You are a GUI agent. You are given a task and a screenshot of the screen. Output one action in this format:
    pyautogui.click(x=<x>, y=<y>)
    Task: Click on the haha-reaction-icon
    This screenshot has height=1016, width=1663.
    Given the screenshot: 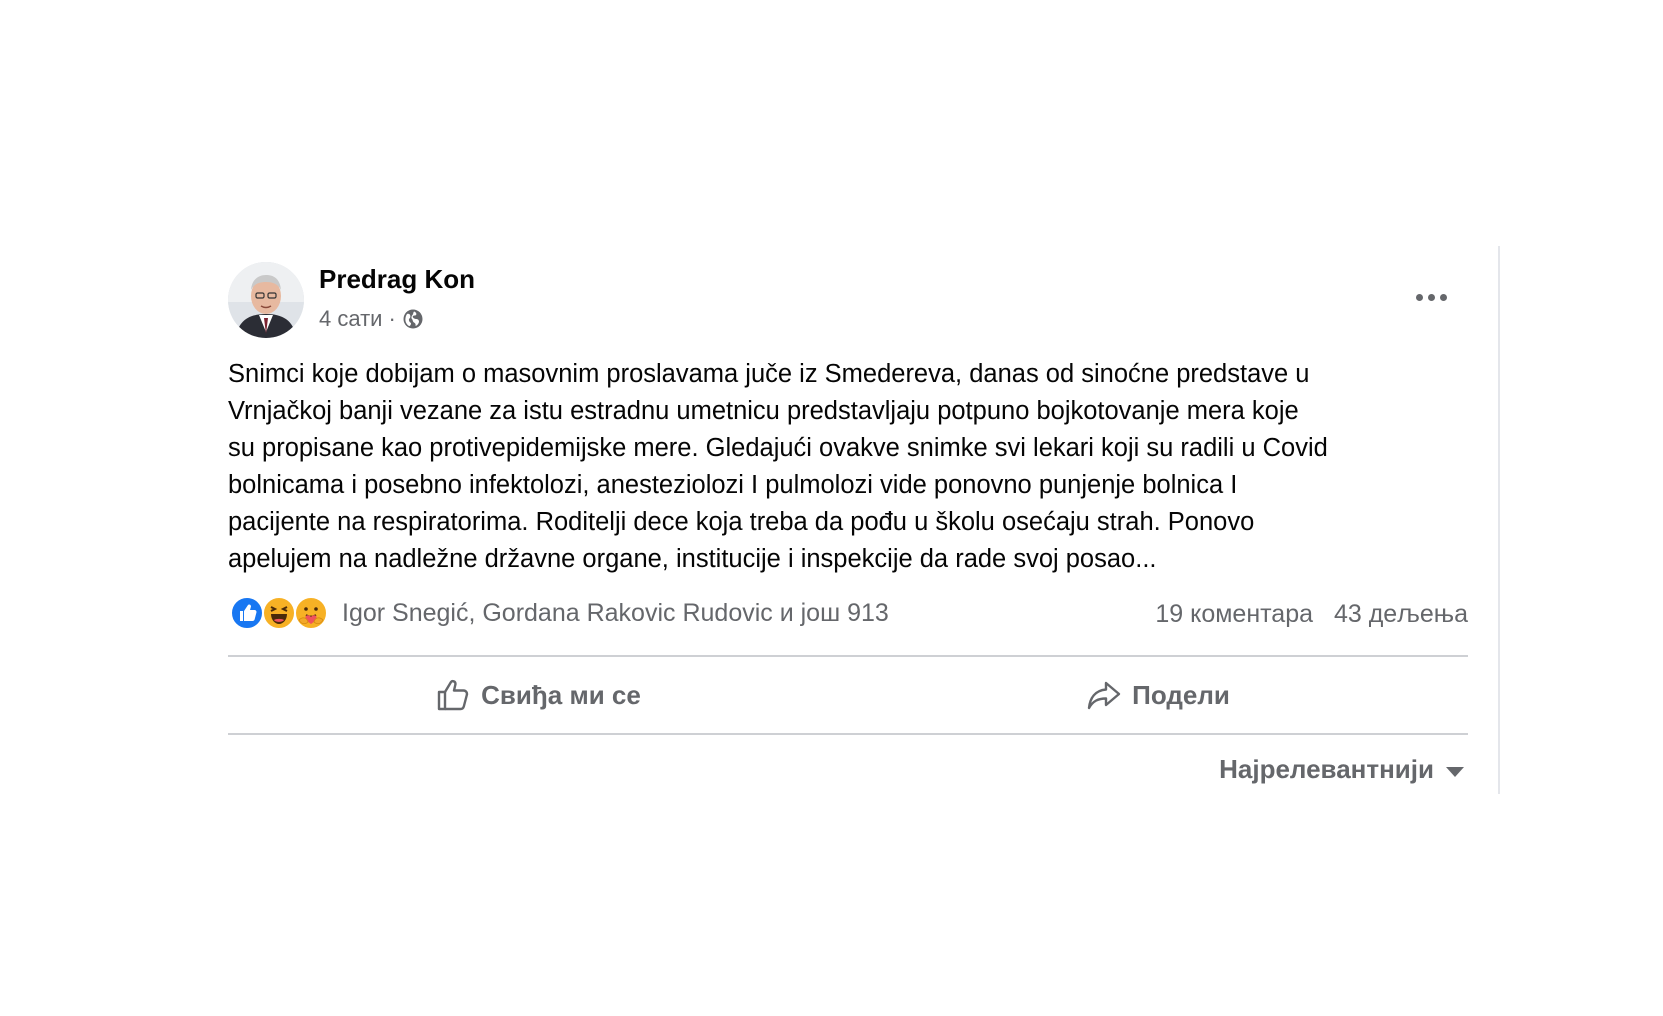 What is the action you would take?
    pyautogui.click(x=279, y=613)
    